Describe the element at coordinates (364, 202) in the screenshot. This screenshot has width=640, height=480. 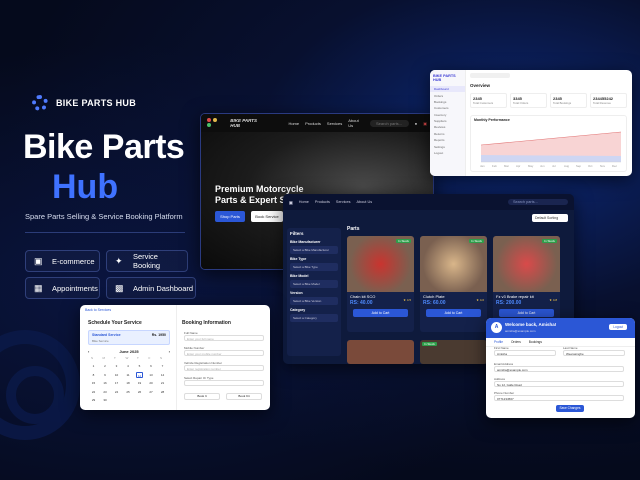
I see `shop-nav-about: About Us` at that location.